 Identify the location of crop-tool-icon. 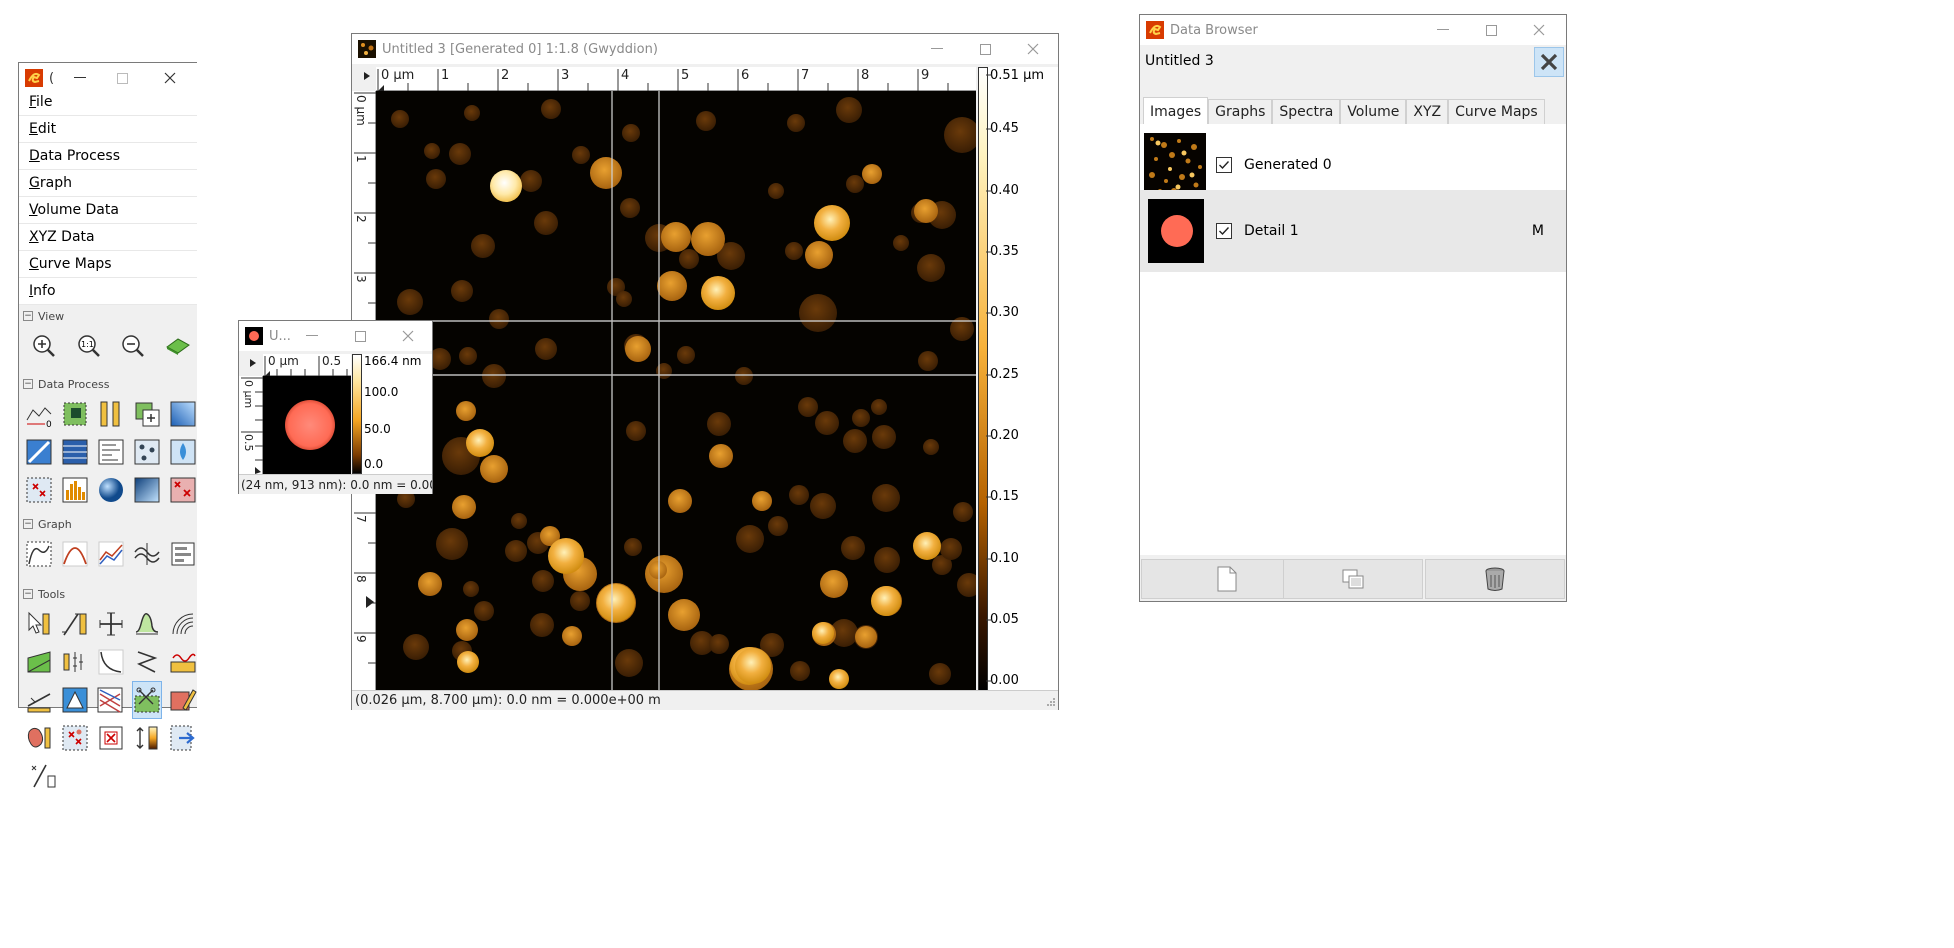
(146, 700).